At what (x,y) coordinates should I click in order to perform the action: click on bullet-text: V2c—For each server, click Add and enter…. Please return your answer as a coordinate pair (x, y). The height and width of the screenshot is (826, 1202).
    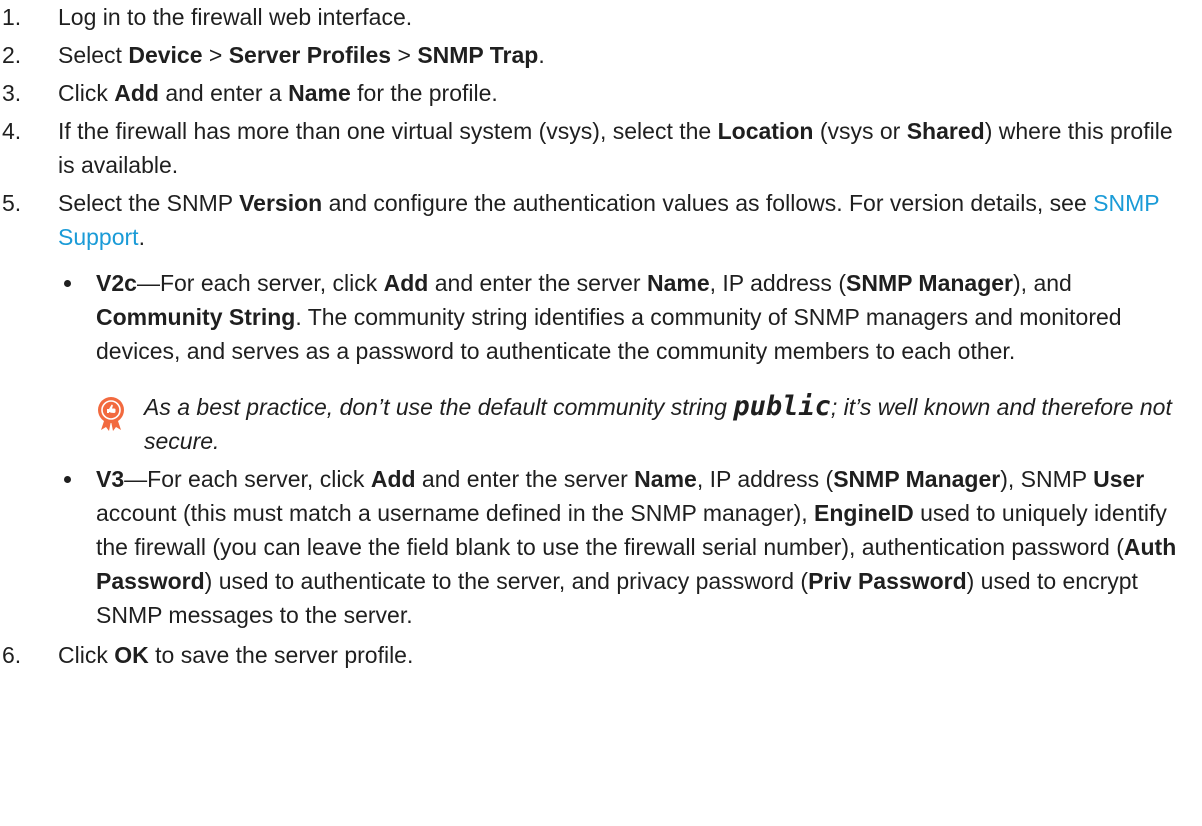
    Looking at the image, I should click on (609, 317).